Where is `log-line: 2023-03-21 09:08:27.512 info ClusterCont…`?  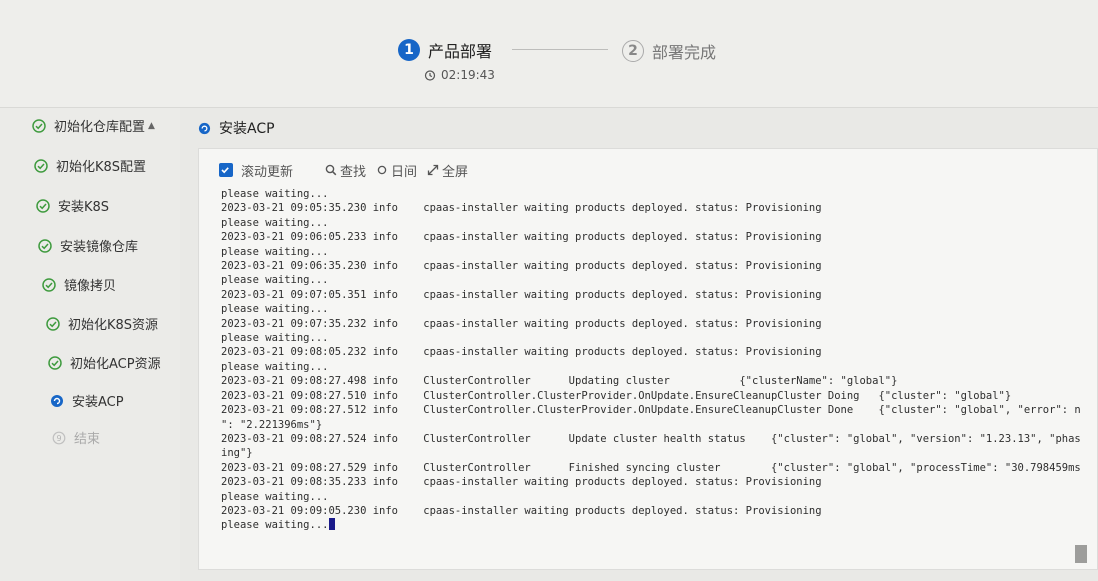
log-line: 2023-03-21 09:08:27.512 info ClusterCont… is located at coordinates (651, 410).